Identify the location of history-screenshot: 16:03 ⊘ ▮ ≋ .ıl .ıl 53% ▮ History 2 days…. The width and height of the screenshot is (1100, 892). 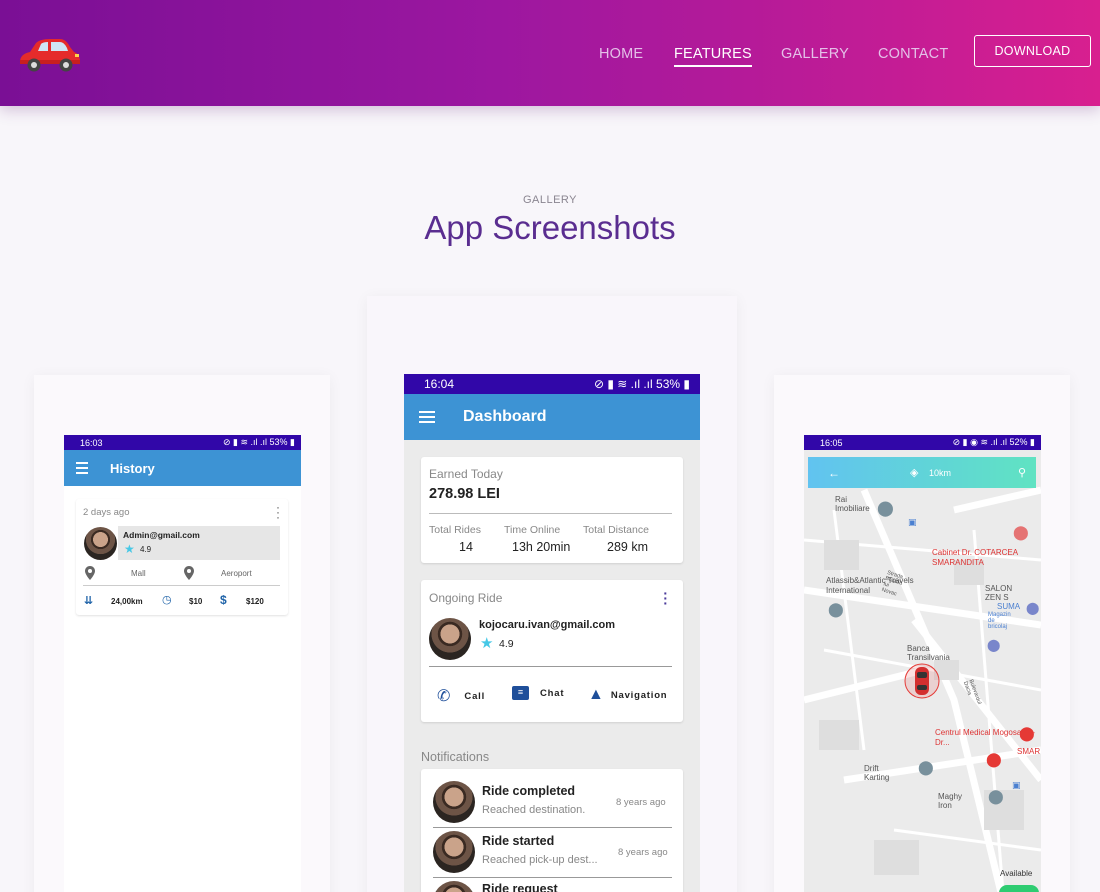
(182, 663).